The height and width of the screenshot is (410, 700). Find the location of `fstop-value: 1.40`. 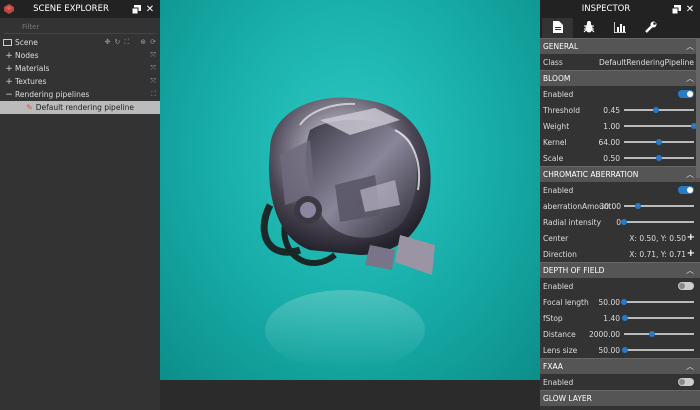

fstop-value: 1.40 is located at coordinates (611, 318).